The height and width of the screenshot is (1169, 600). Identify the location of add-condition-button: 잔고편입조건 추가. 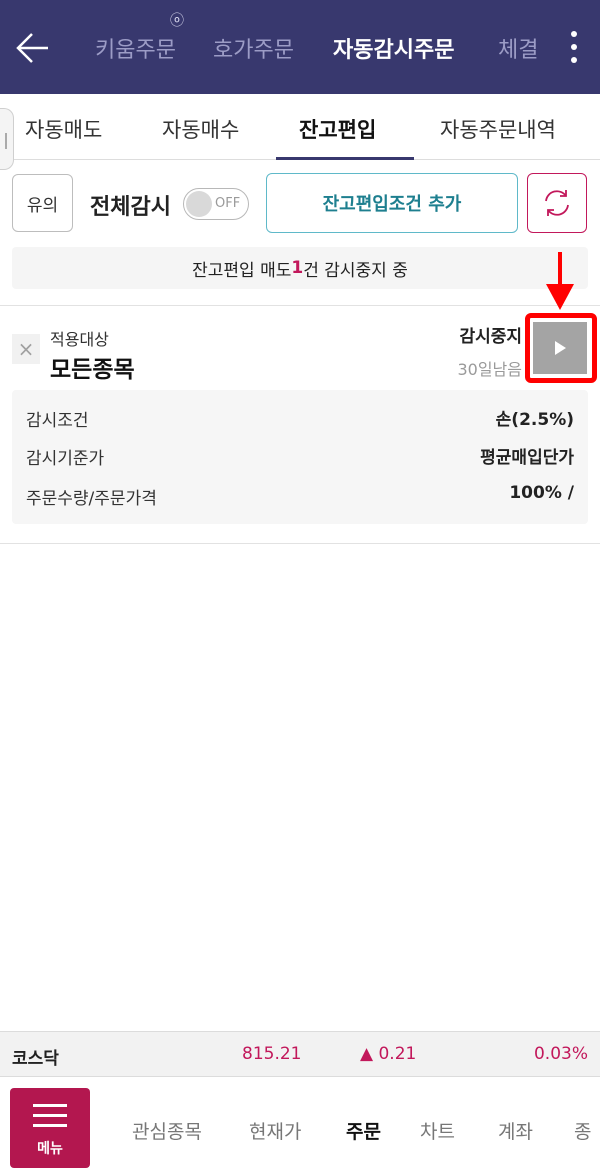
(392, 203).